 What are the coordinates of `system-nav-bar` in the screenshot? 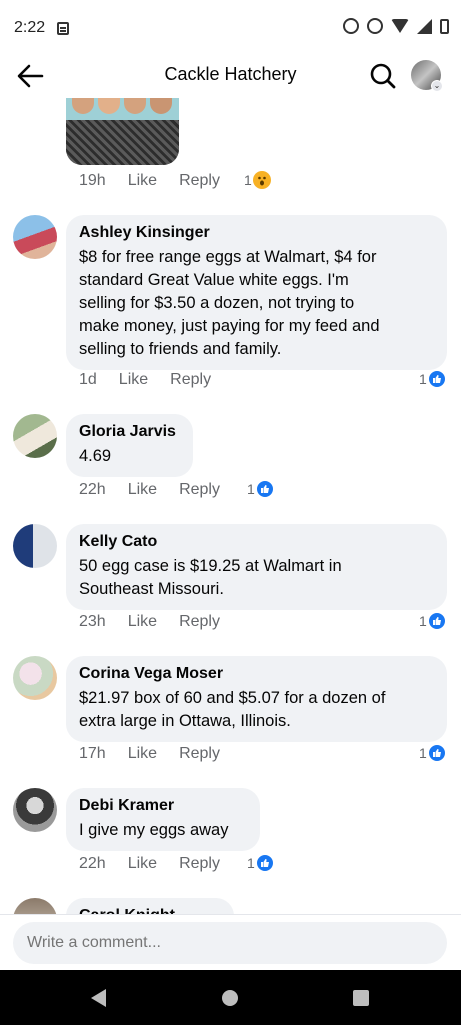 It's located at (230, 997).